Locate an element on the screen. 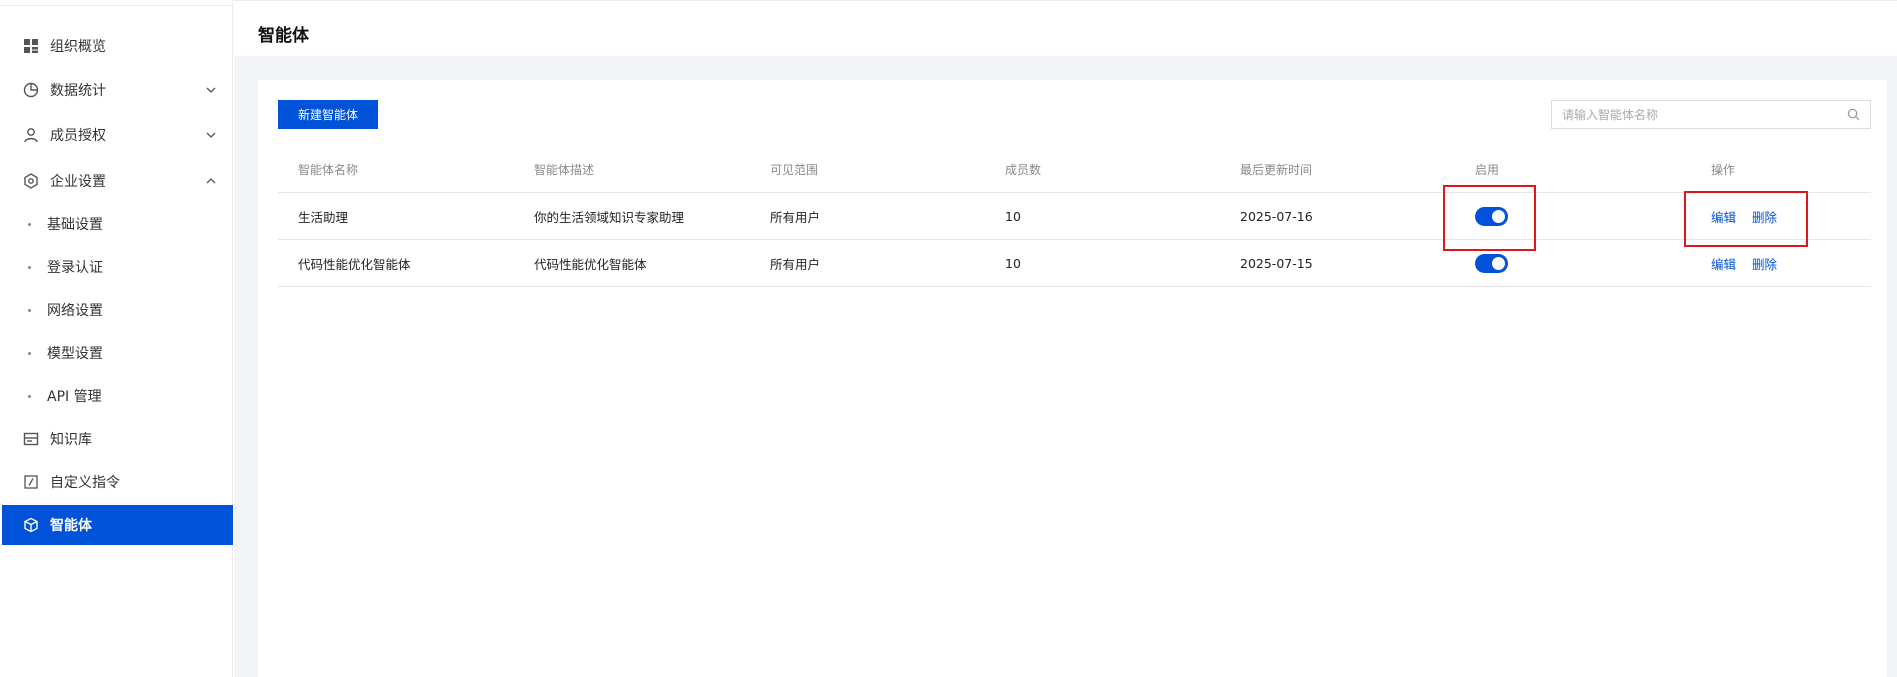  page-title: 智能体 is located at coordinates (283, 36).